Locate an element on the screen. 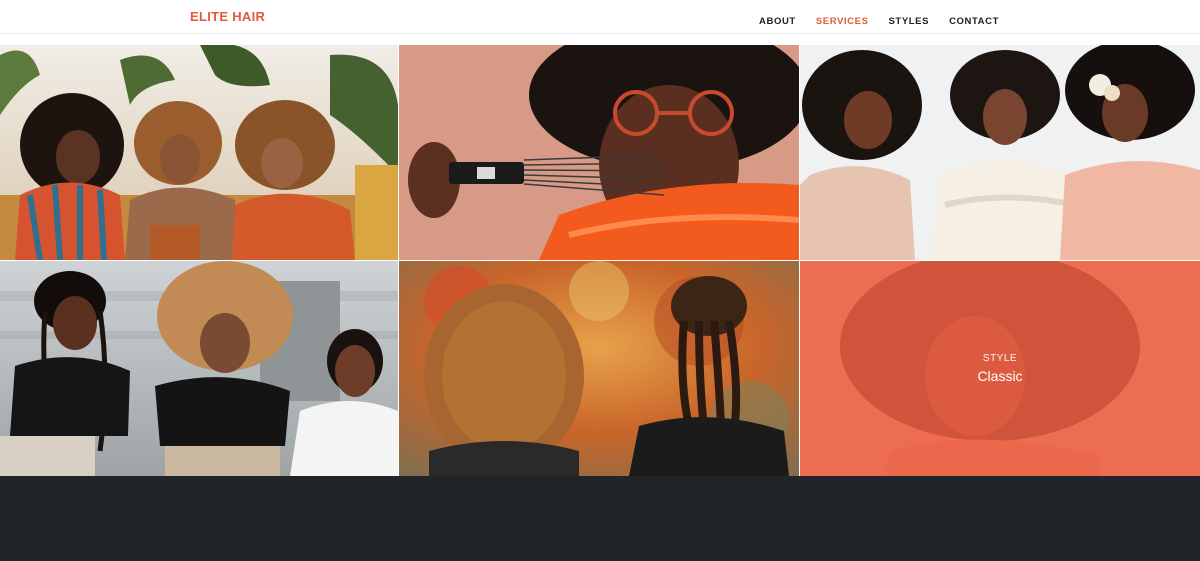 This screenshot has height=561, width=1200. overlay-title: Classic is located at coordinates (1000, 376).